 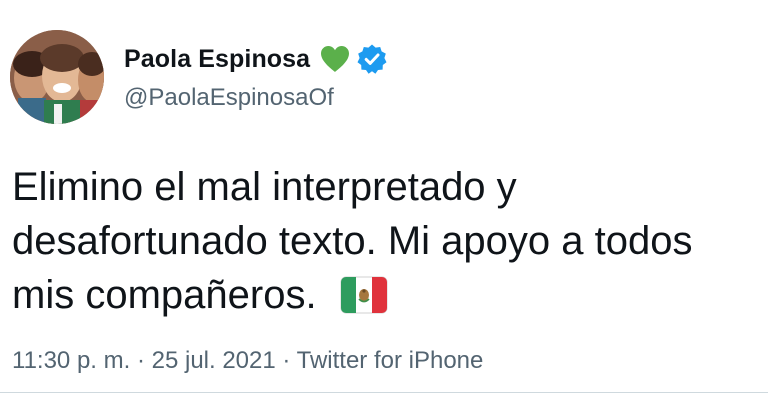 I want to click on mexico-flag-icon, so click(x=364, y=294).